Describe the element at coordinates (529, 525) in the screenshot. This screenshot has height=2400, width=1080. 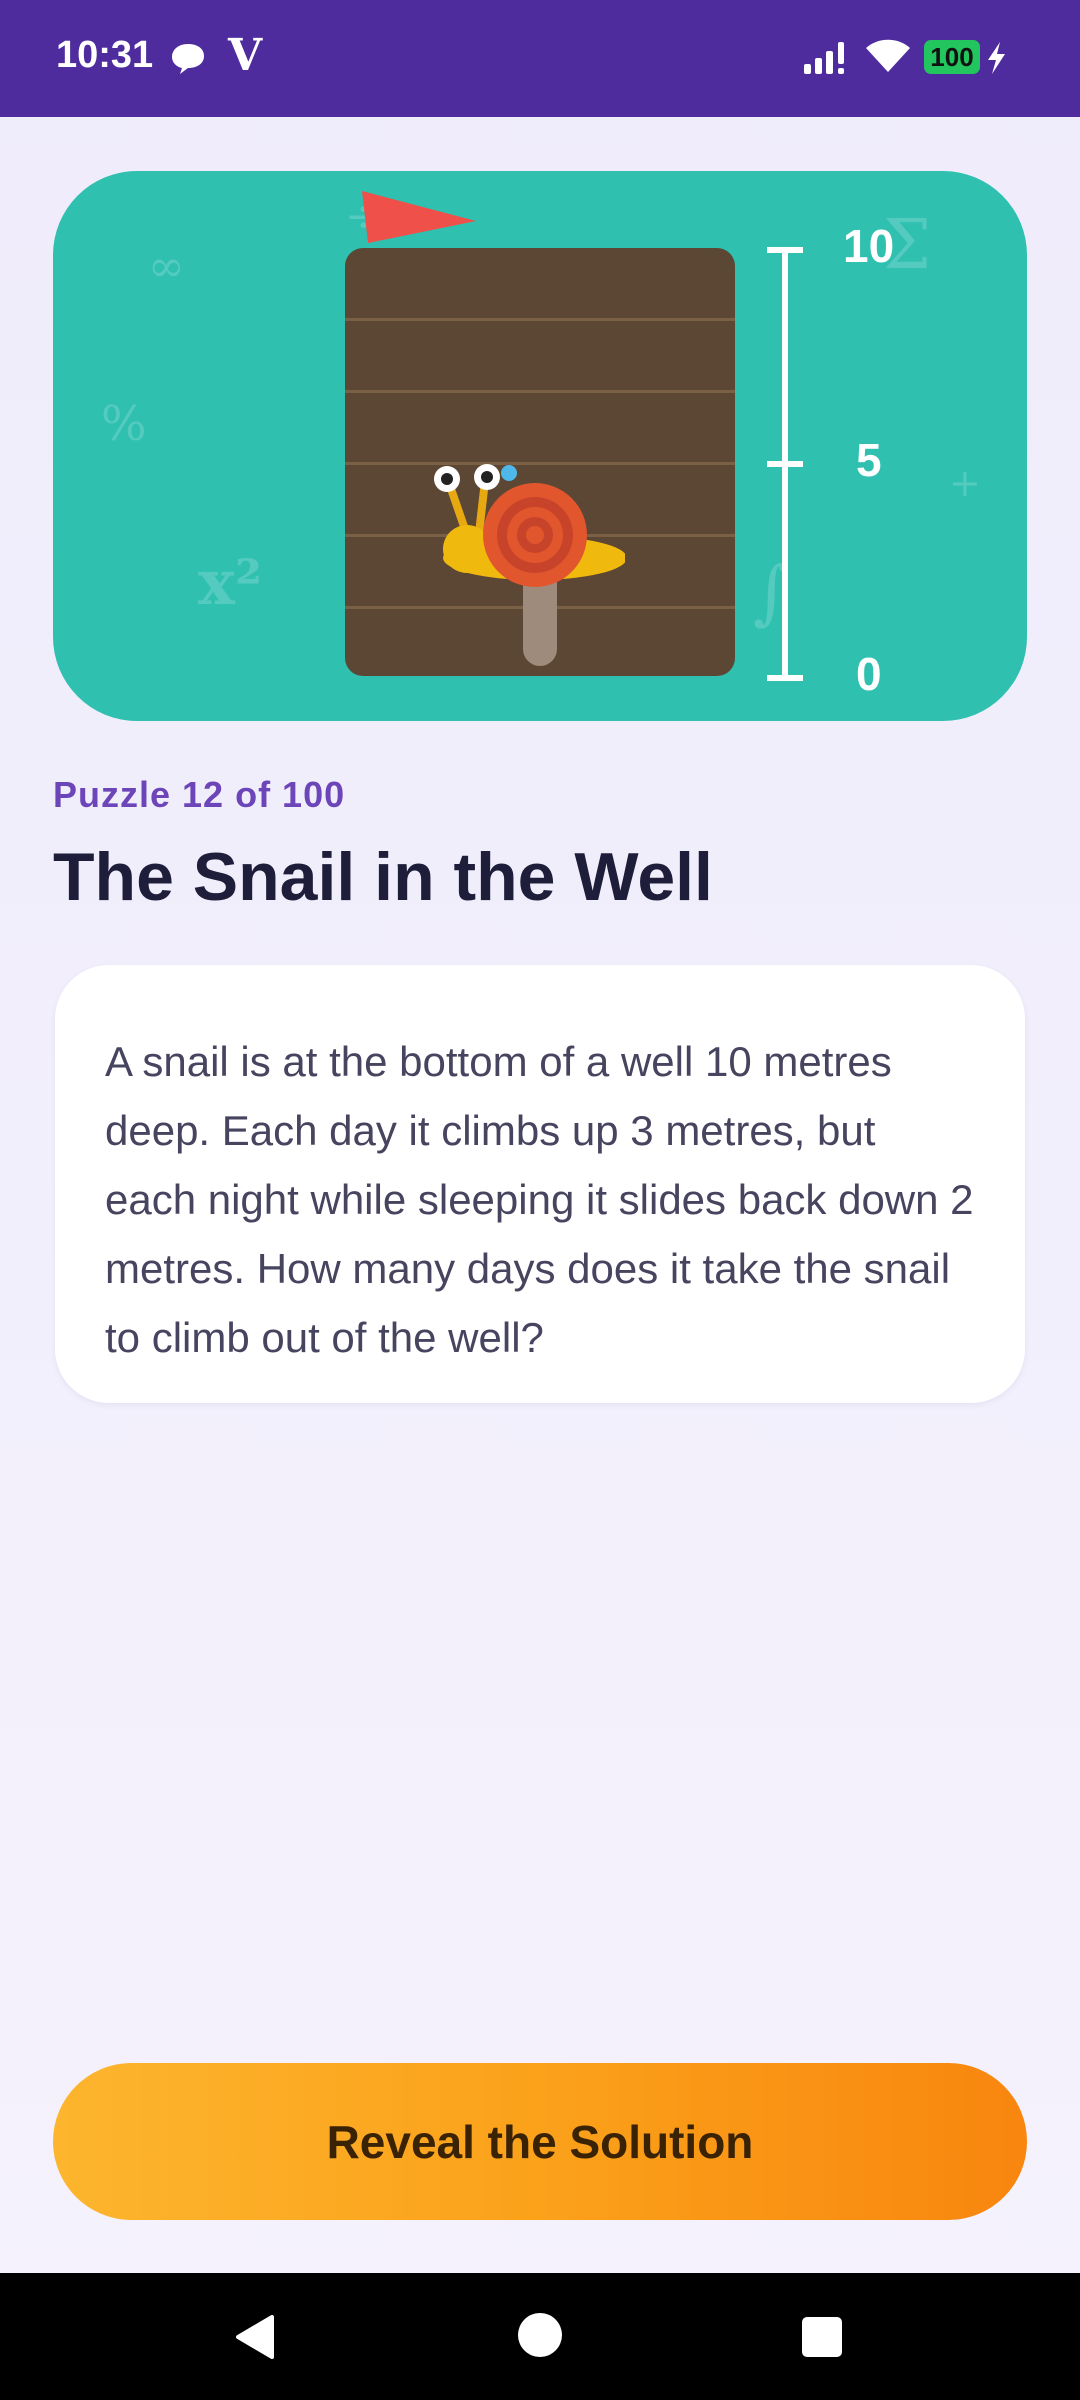
I see `snail-icon` at that location.